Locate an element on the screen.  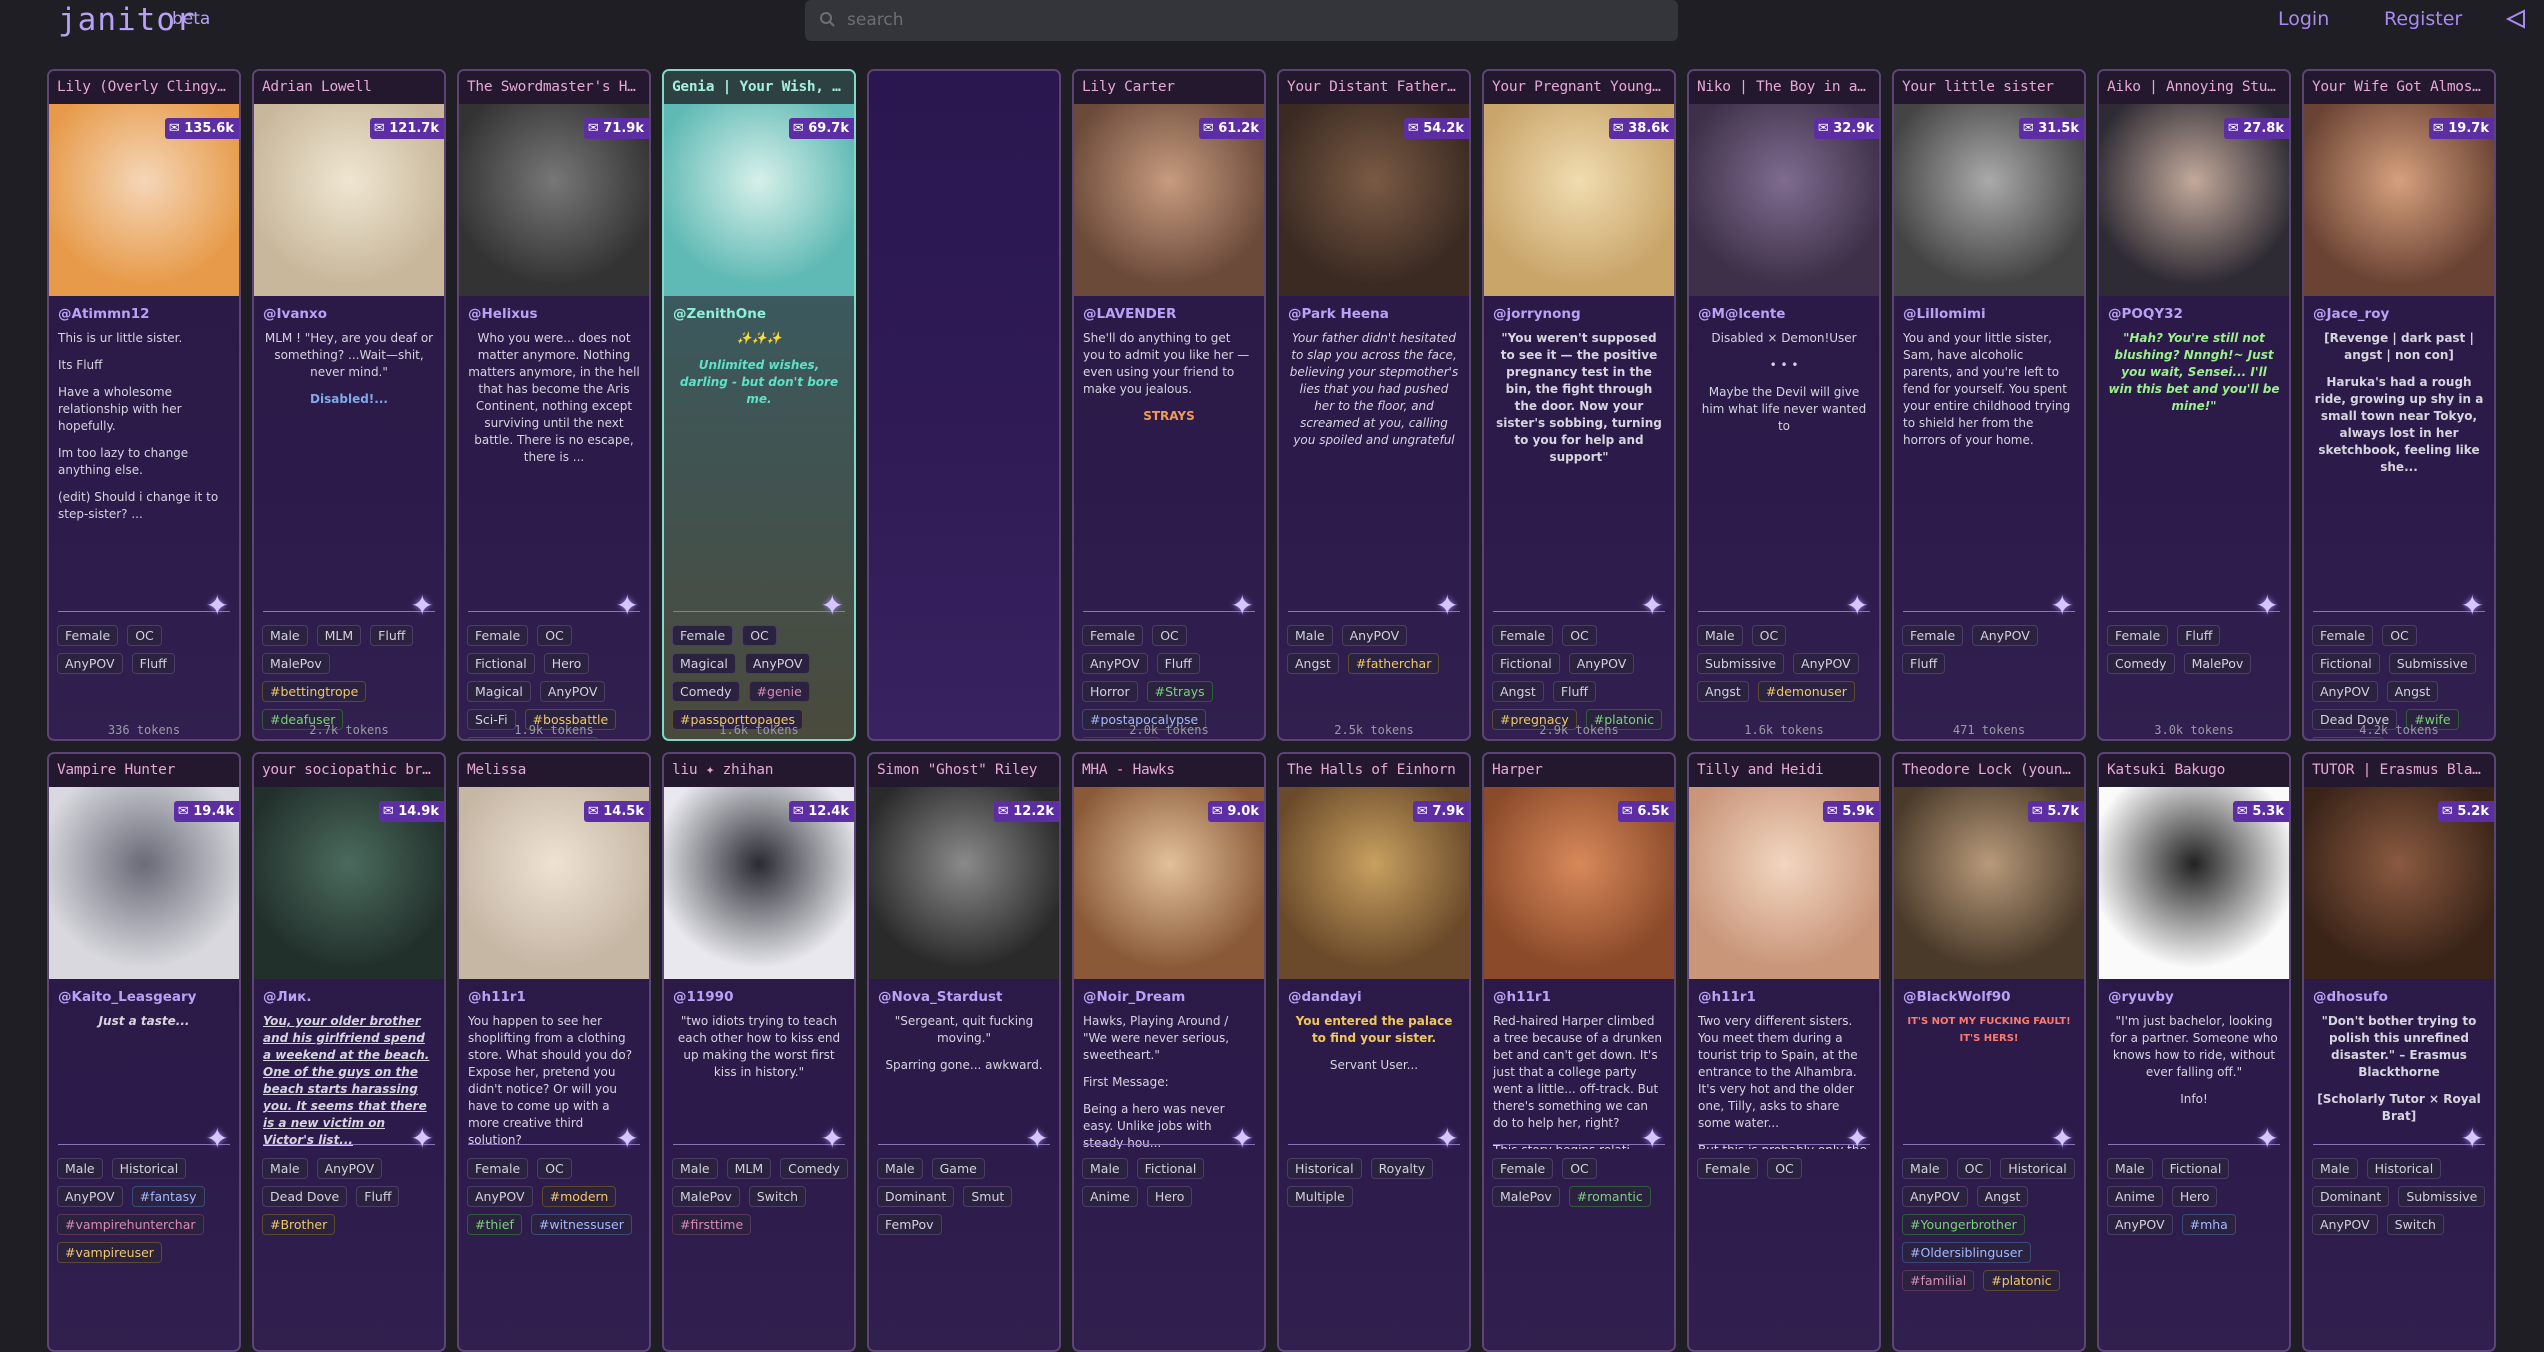
tag: #noncon is located at coordinates (2348, 738).